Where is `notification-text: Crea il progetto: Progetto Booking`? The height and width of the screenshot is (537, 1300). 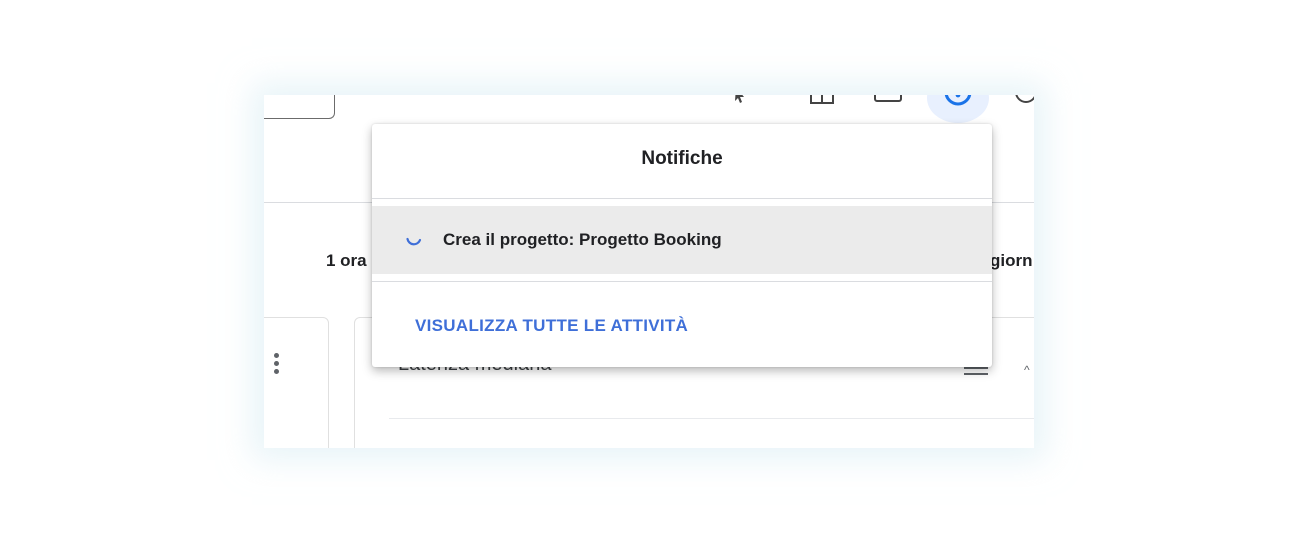
notification-text: Crea il progetto: Progetto Booking is located at coordinates (582, 239).